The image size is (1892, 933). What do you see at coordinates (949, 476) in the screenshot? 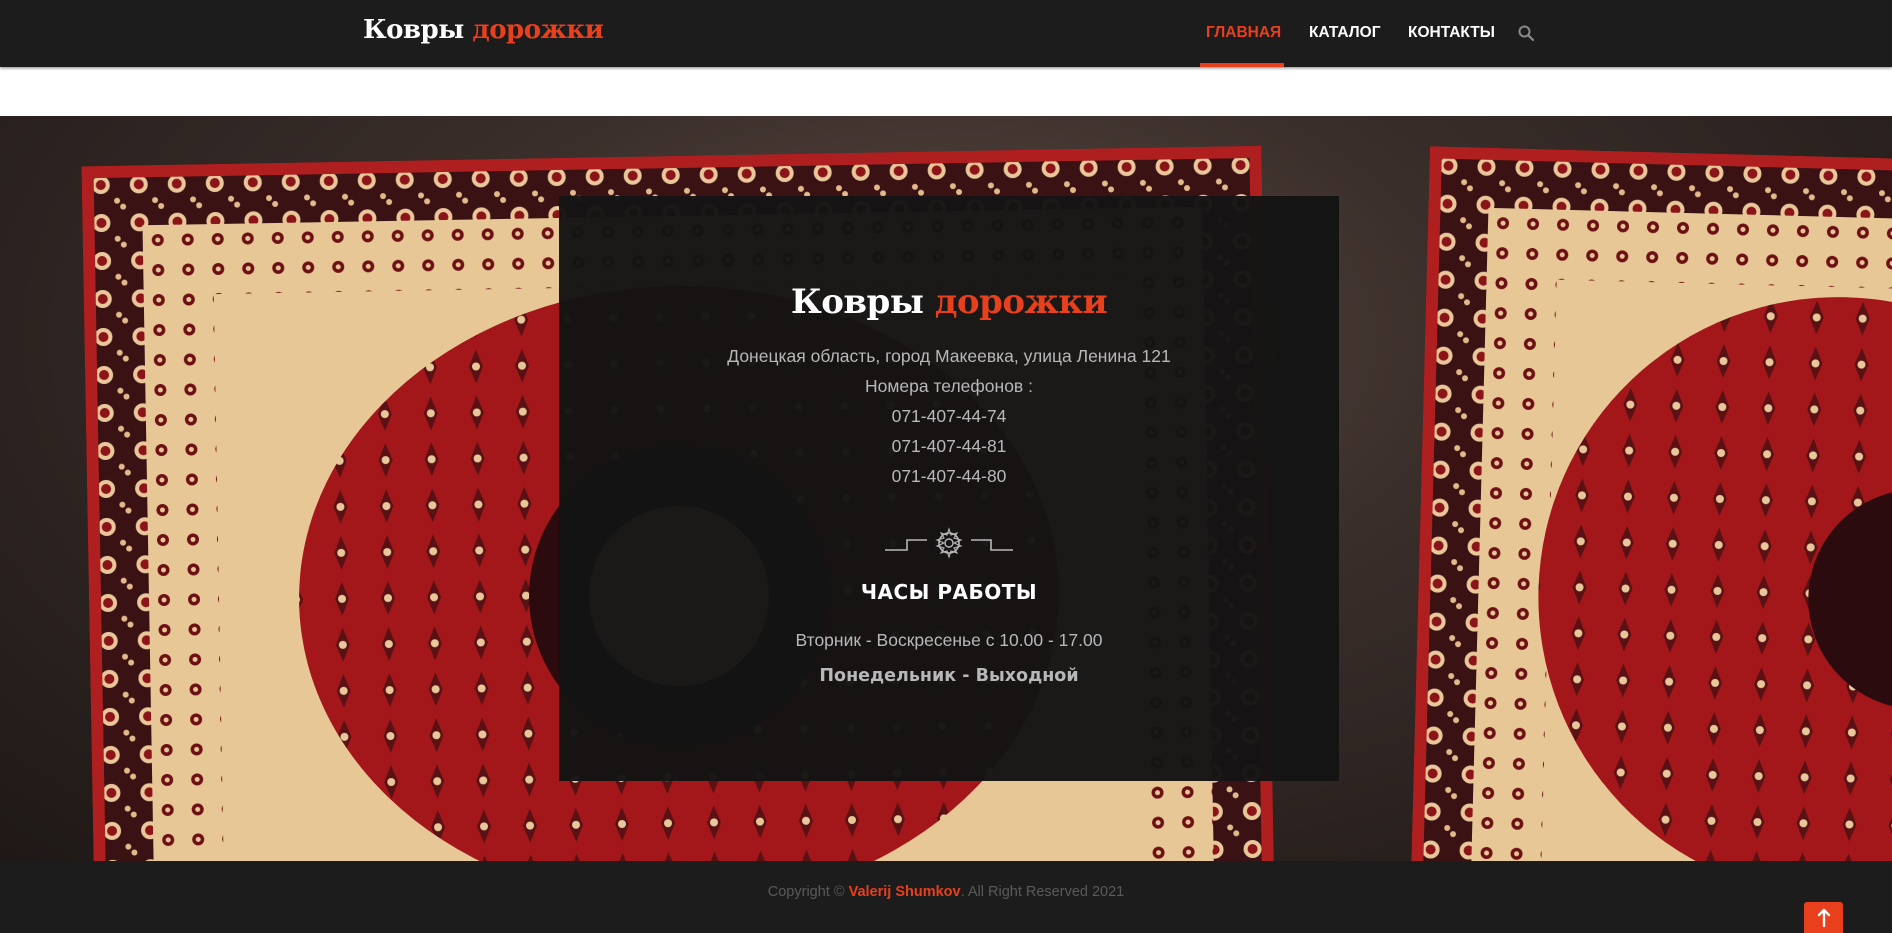
I see `phone-number: 071-407-44-80` at bounding box center [949, 476].